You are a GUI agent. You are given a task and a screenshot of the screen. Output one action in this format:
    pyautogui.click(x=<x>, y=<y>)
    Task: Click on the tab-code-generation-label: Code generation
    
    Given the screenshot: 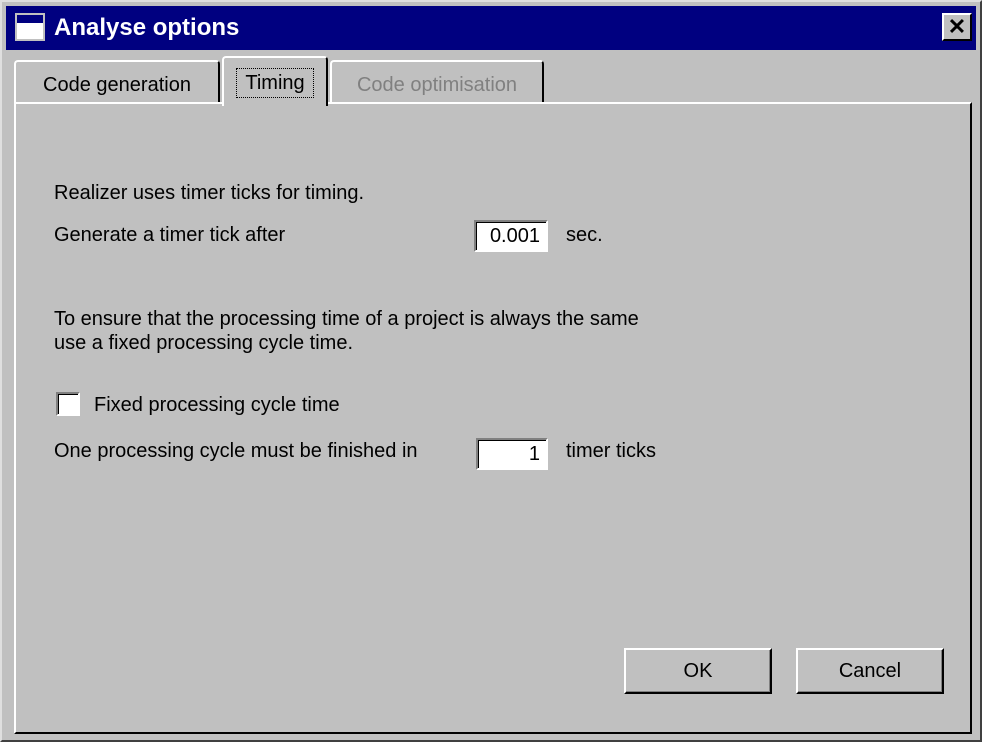 What is the action you would take?
    pyautogui.click(x=117, y=85)
    